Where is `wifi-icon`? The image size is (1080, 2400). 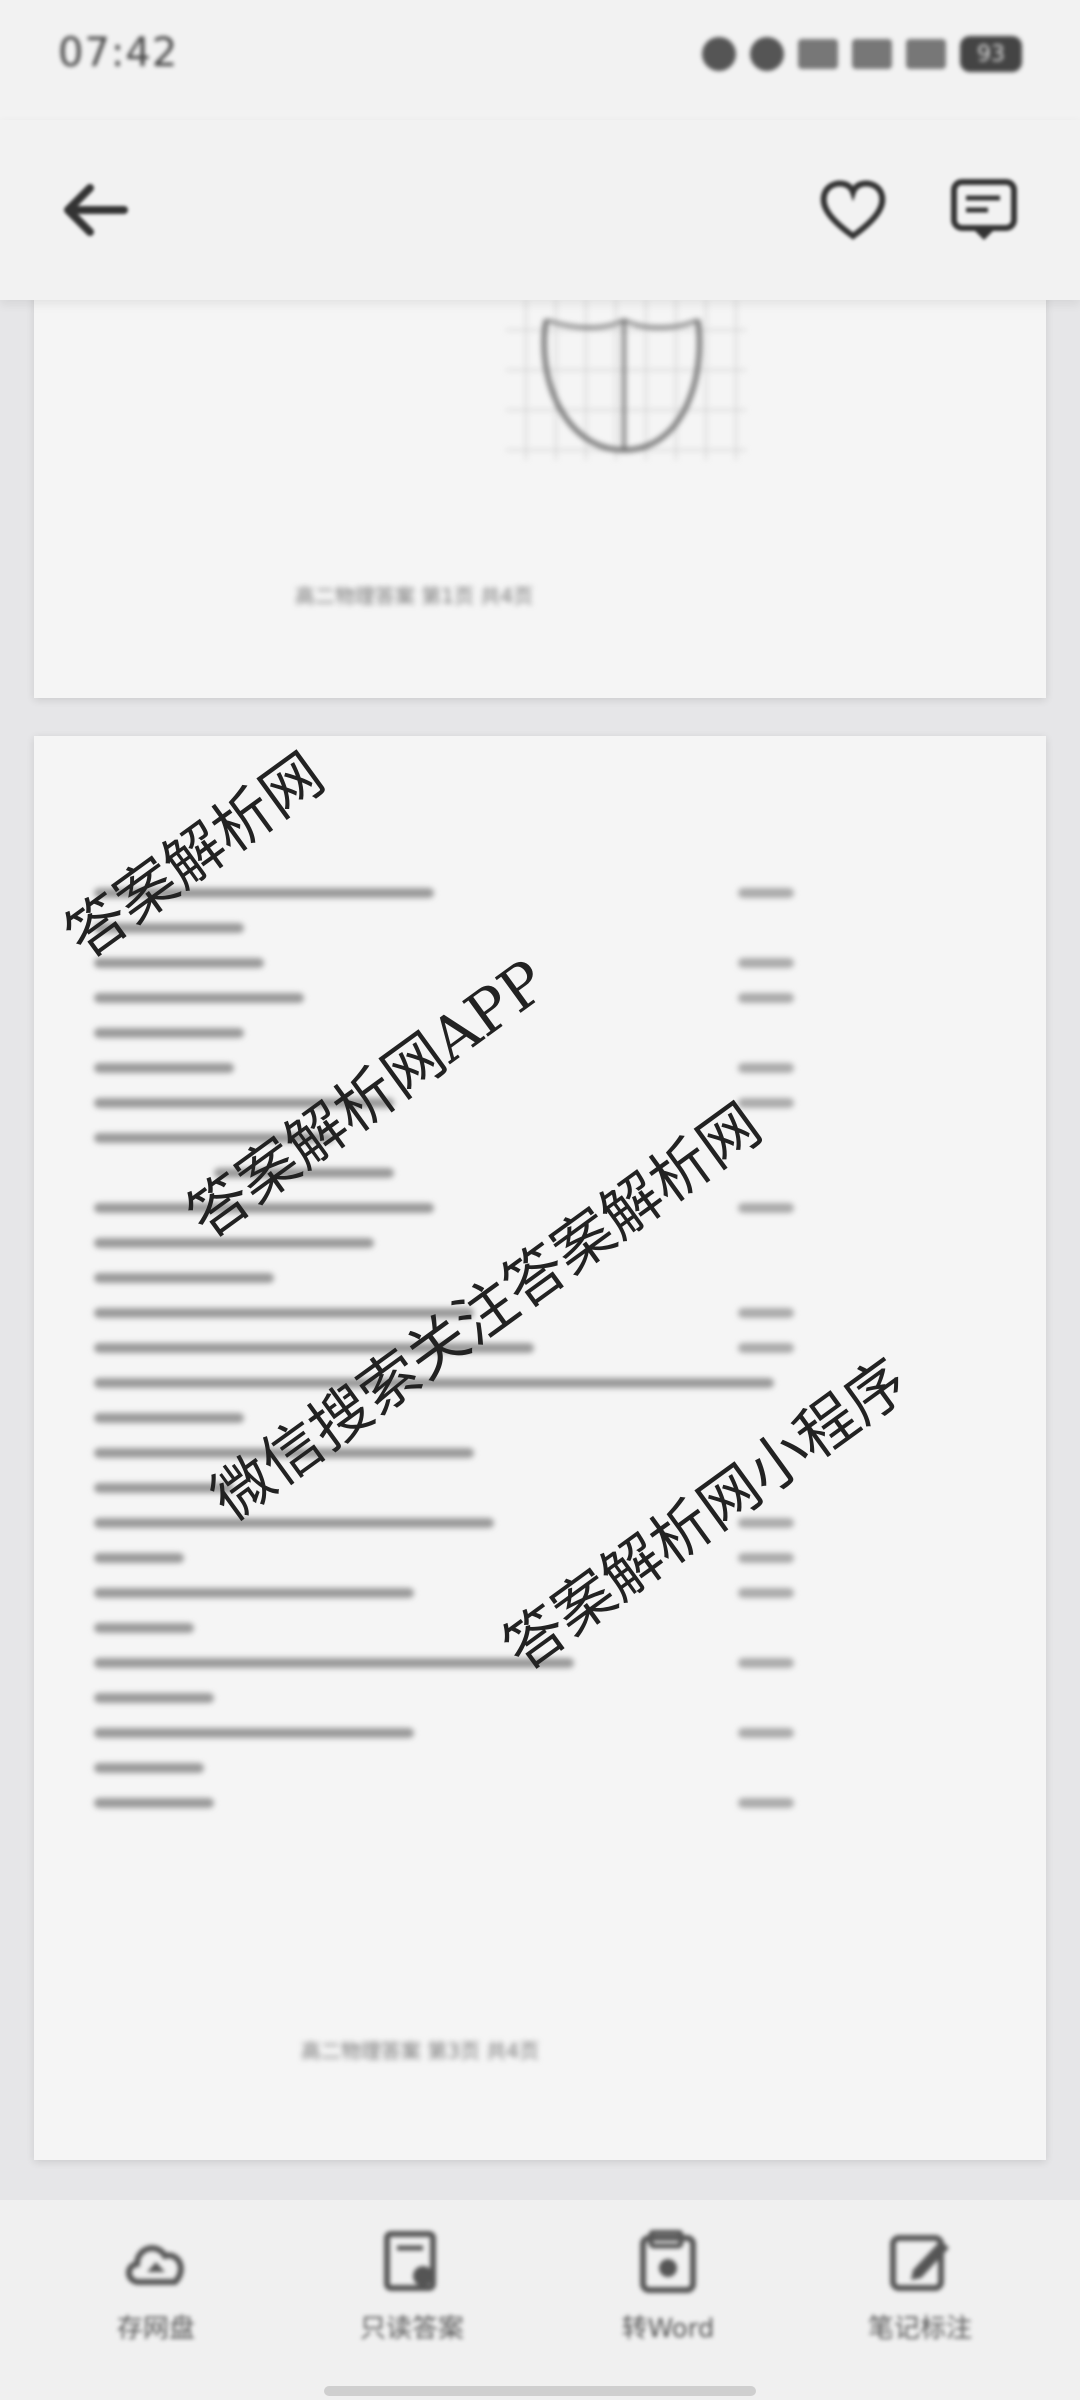
wifi-icon is located at coordinates (926, 54).